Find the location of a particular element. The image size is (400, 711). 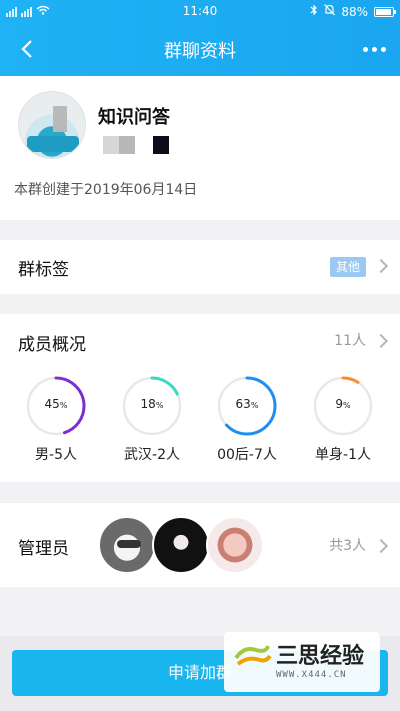

mute-bell-icon is located at coordinates (330, 11).